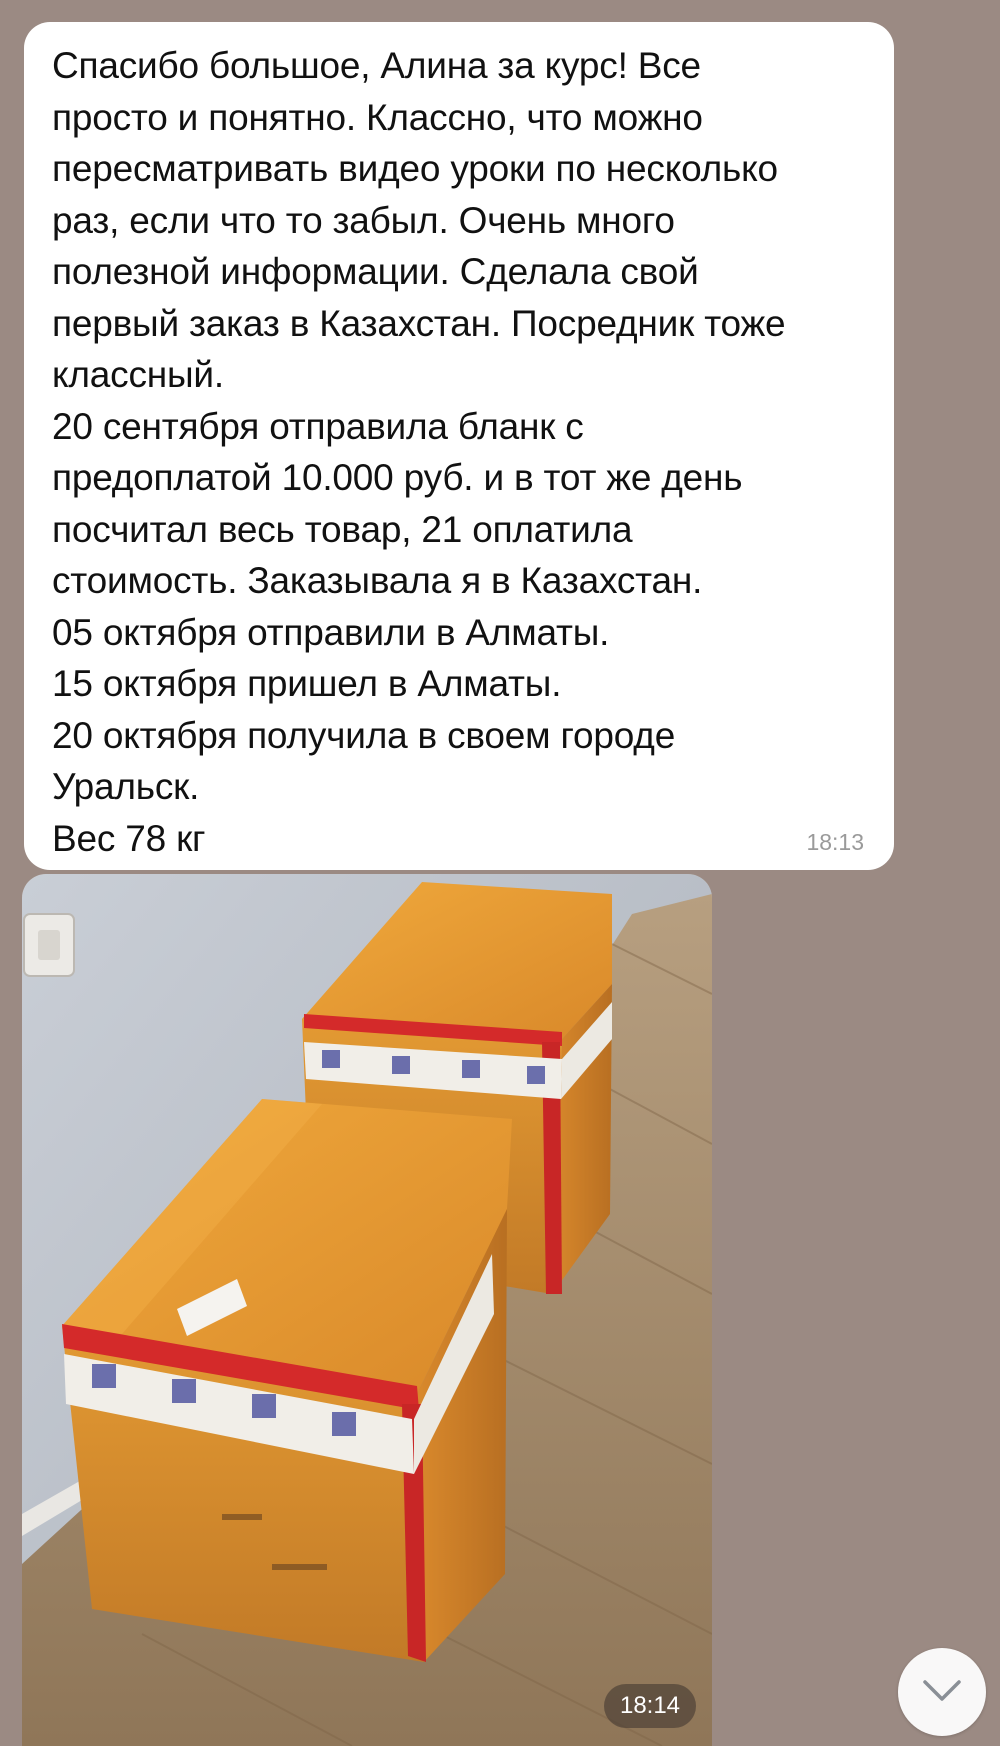 The width and height of the screenshot is (1000, 1746). Describe the element at coordinates (331, 632) in the screenshot. I see `message-line: 05 октября отправили в Алматы.` at that location.